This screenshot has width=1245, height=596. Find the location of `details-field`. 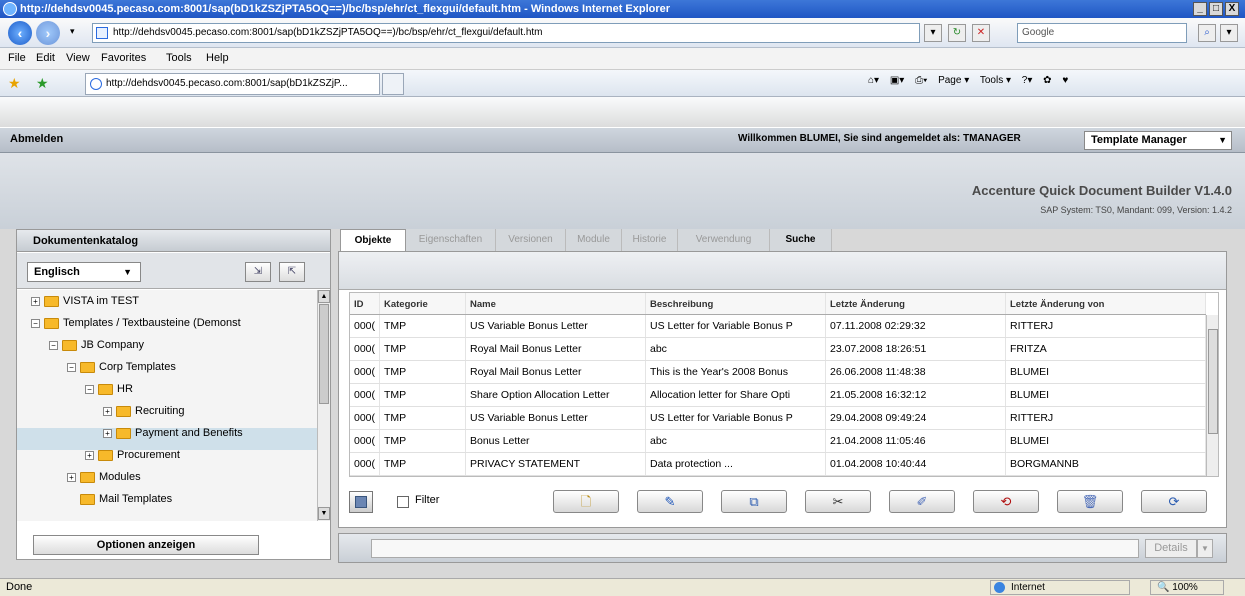

details-field is located at coordinates (755, 548).